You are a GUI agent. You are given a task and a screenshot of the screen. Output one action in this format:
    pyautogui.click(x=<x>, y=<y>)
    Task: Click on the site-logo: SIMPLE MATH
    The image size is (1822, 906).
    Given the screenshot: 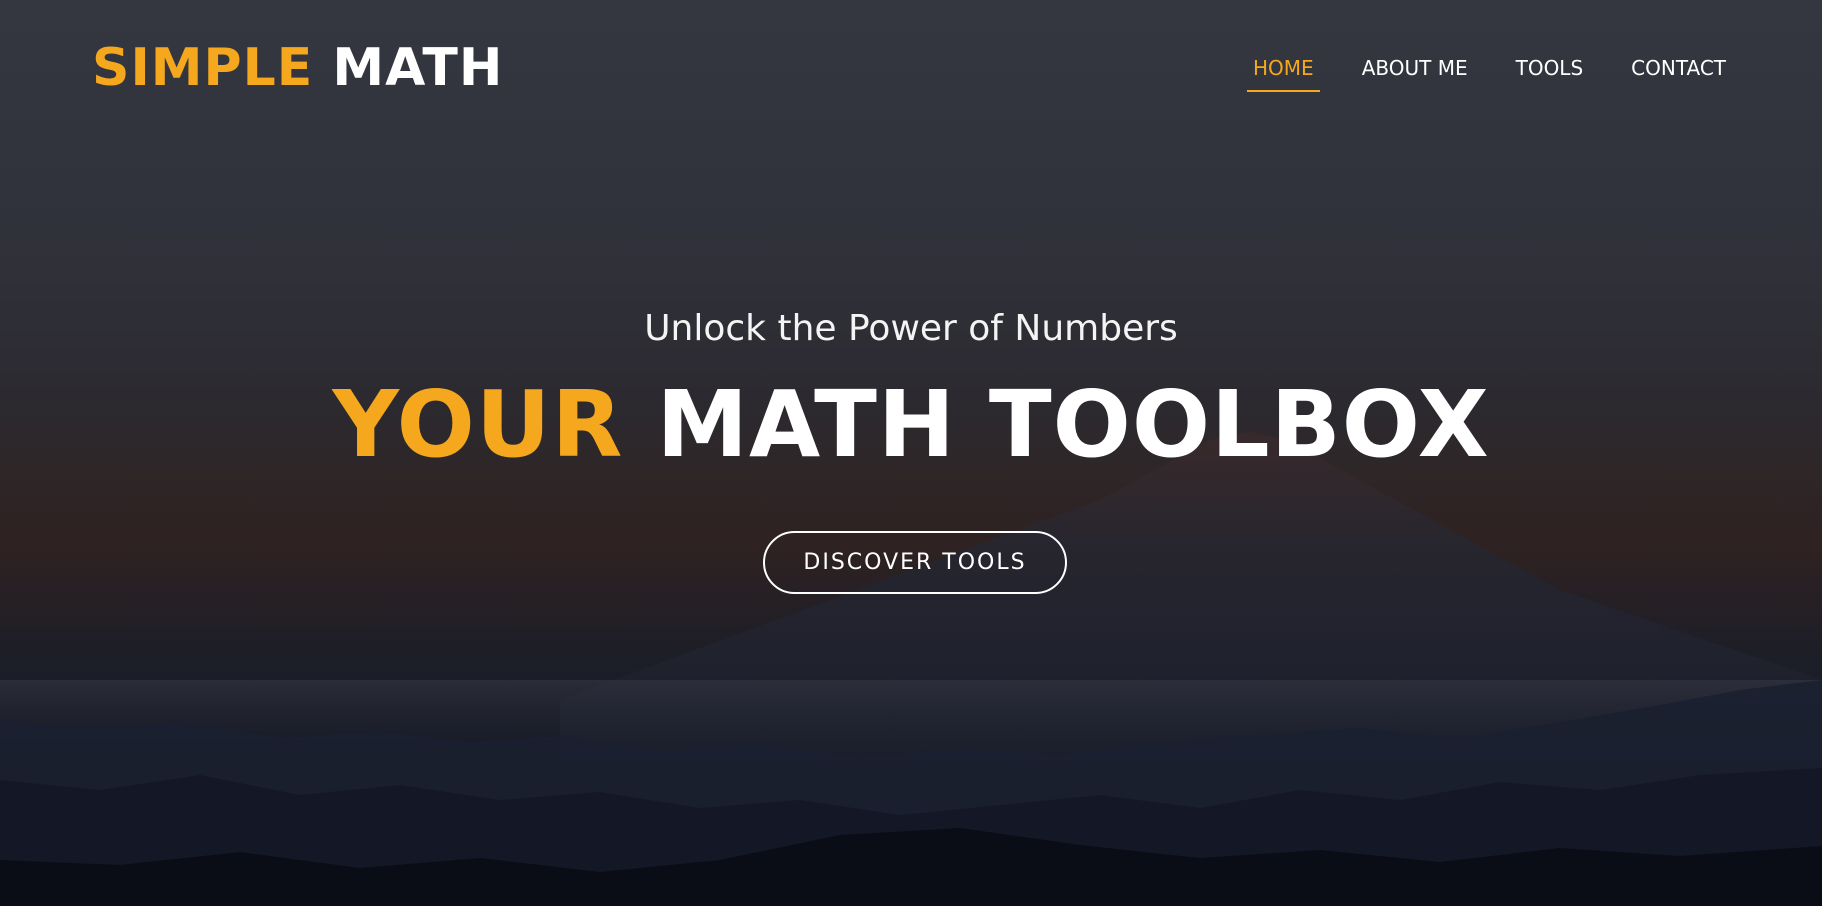 What is the action you would take?
    pyautogui.click(x=297, y=68)
    